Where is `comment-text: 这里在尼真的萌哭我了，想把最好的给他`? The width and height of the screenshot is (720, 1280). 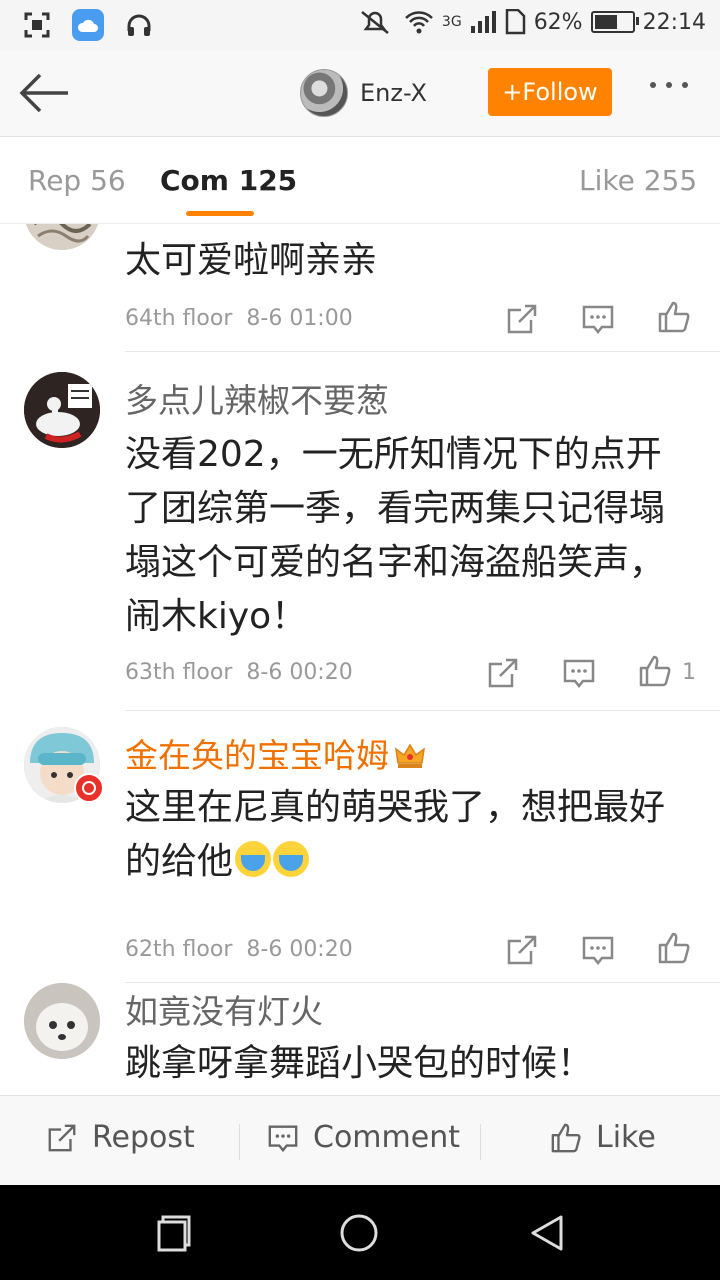
comment-text: 这里在尼真的萌哭我了，想把最好的给他 is located at coordinates (405, 835).